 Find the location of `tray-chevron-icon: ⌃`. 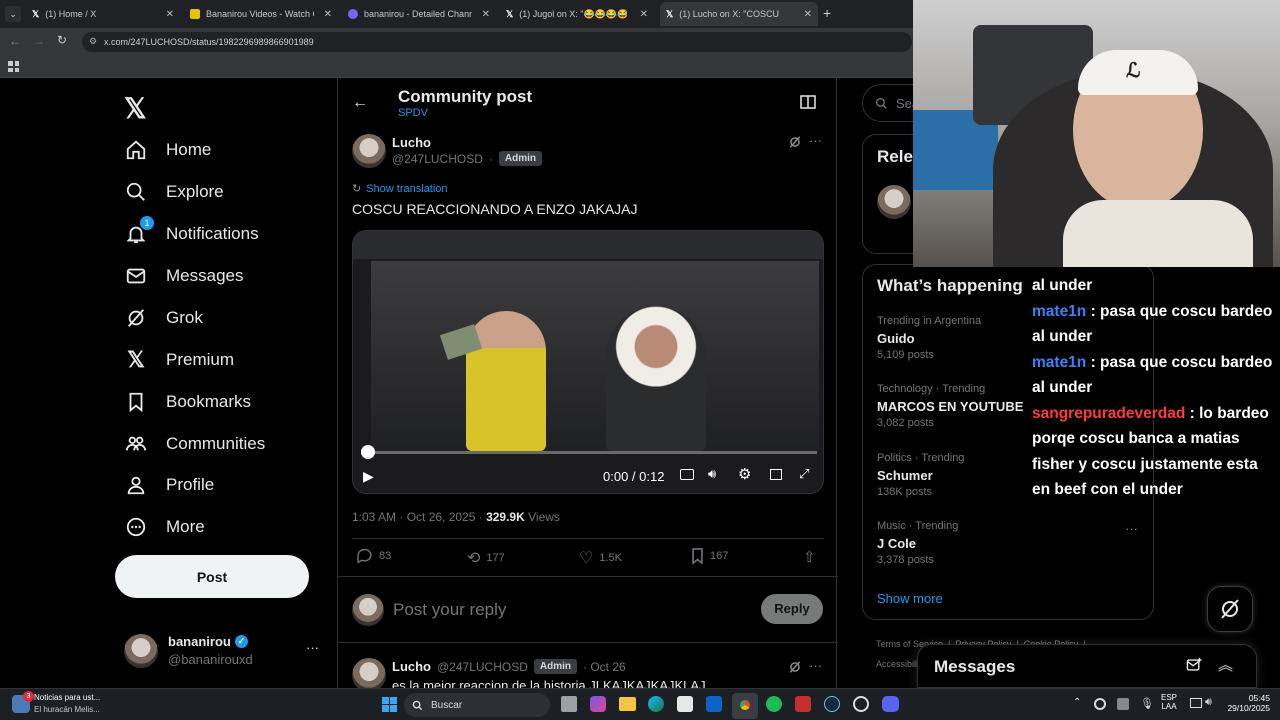

tray-chevron-icon: ⌃ is located at coordinates (1077, 702).